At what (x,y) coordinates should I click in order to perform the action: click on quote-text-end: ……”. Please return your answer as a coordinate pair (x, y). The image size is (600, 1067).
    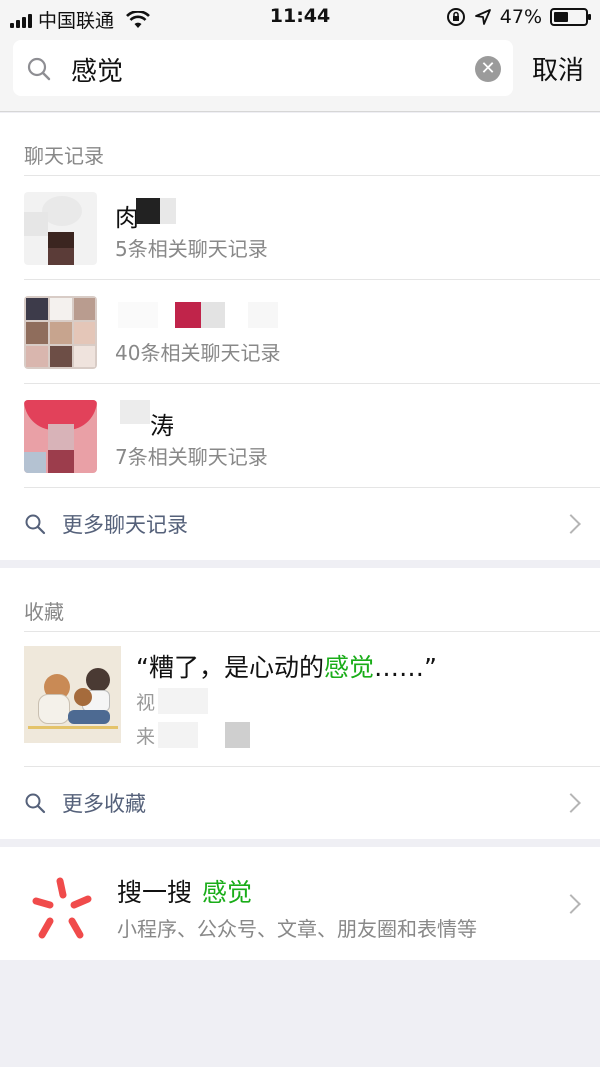
    Looking at the image, I should click on (405, 667).